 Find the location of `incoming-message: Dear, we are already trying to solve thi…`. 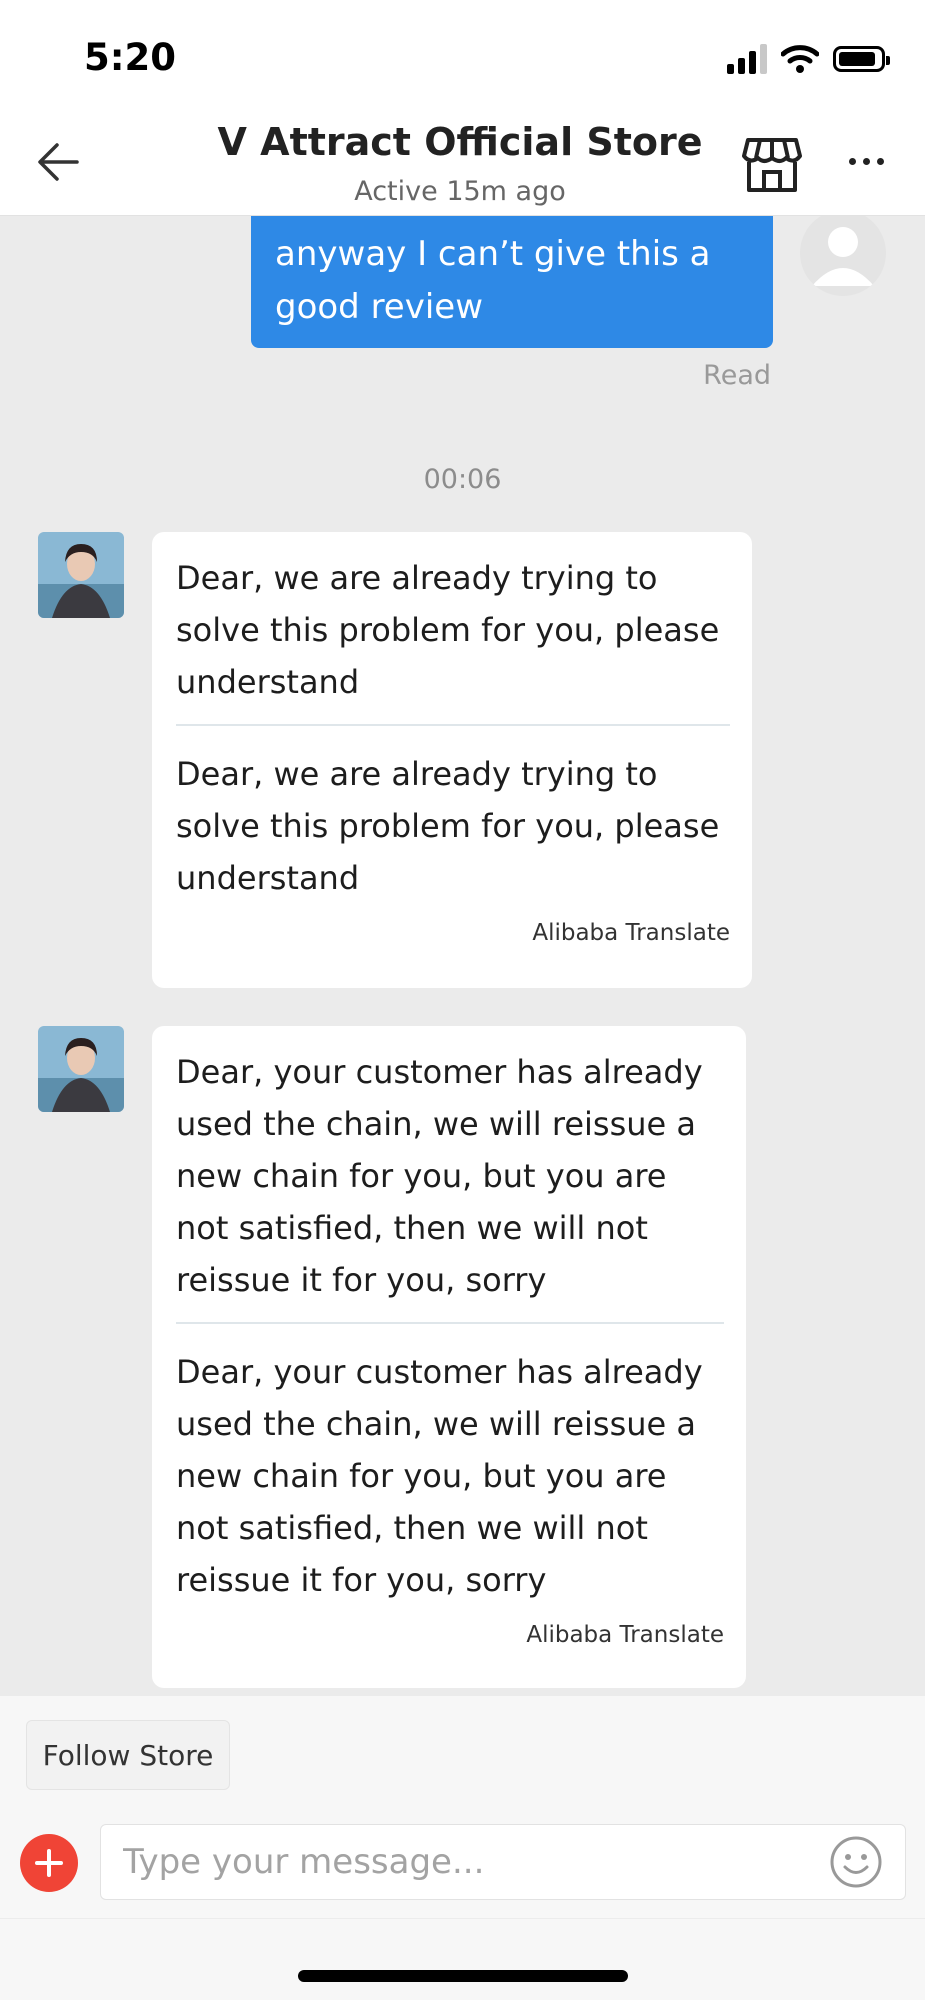

incoming-message: Dear, we are already trying to solve thi… is located at coordinates (452, 760).